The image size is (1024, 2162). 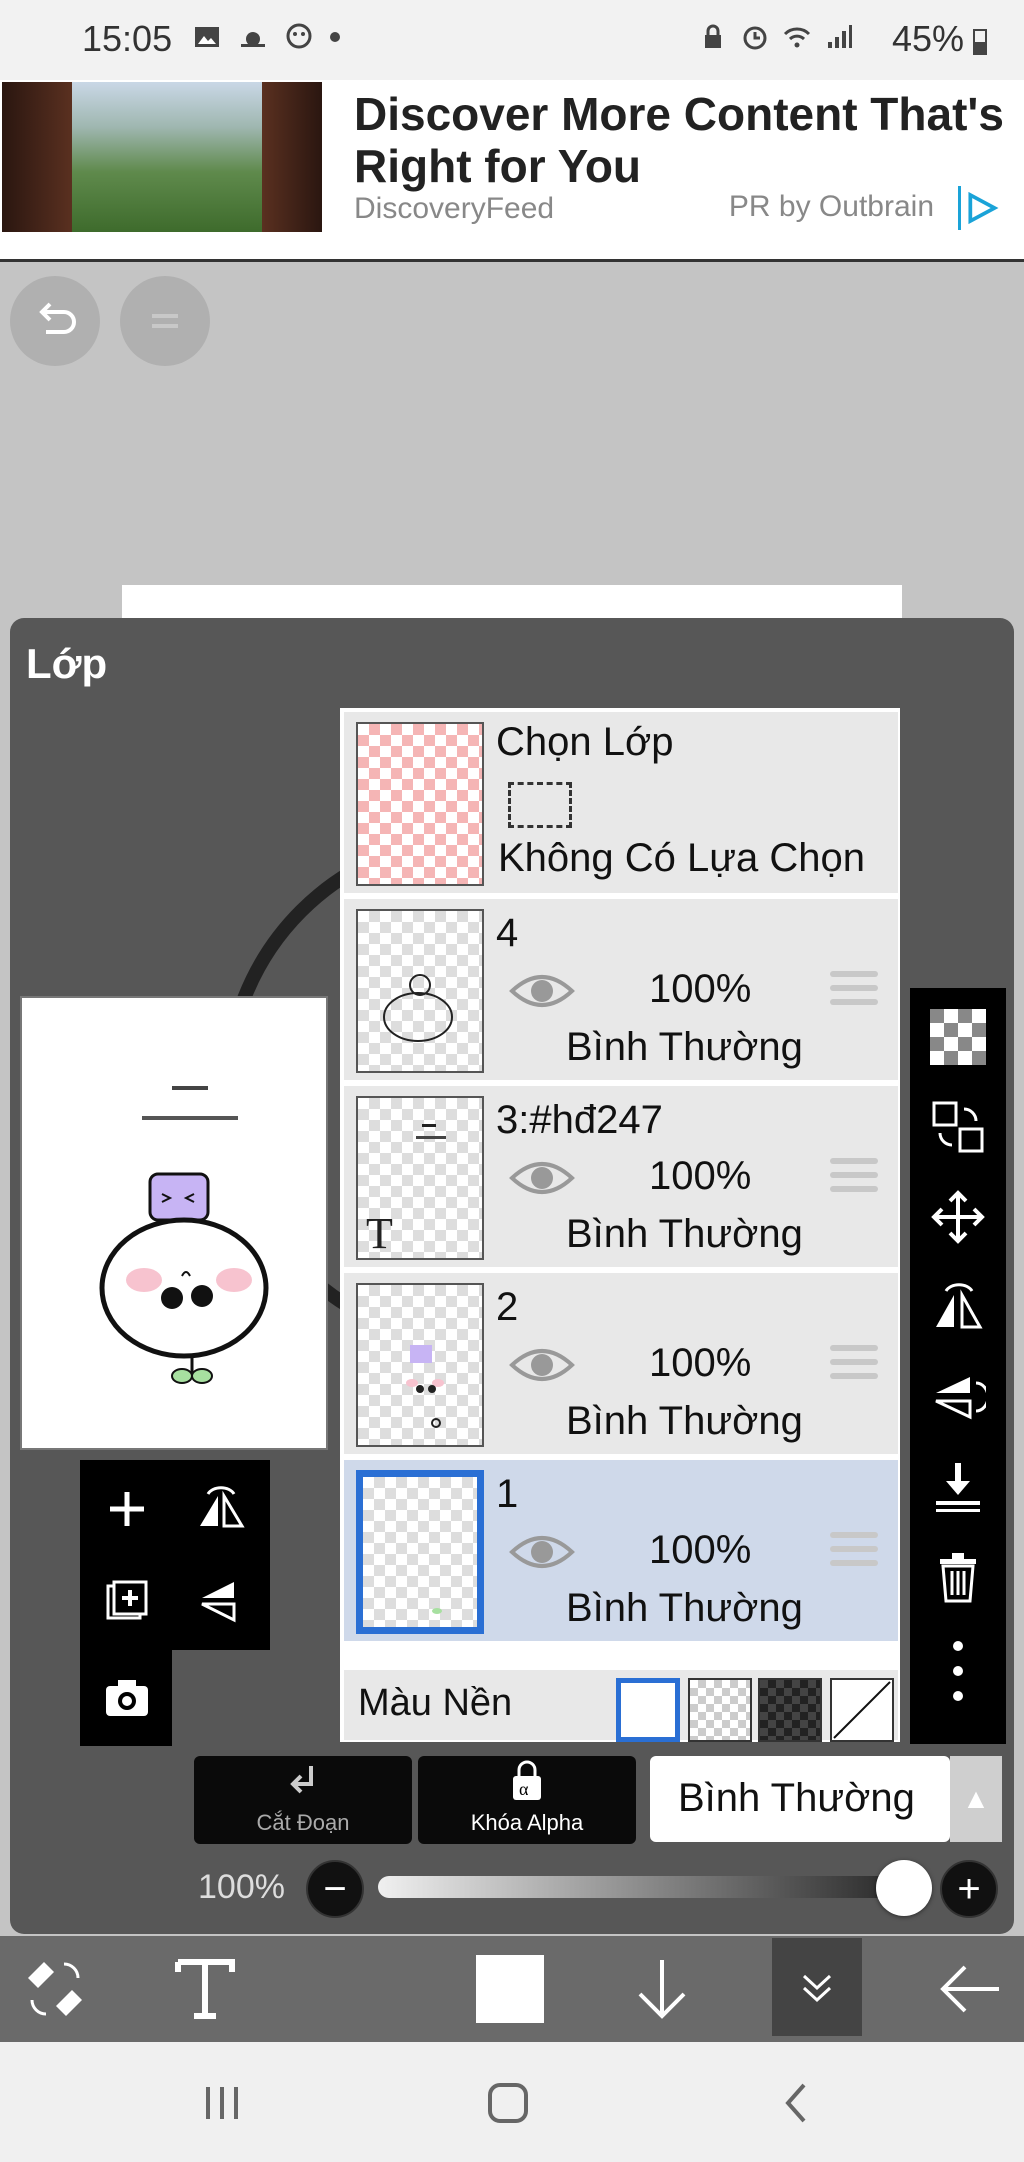 I want to click on background-dark-swatch, so click(x=790, y=1710).